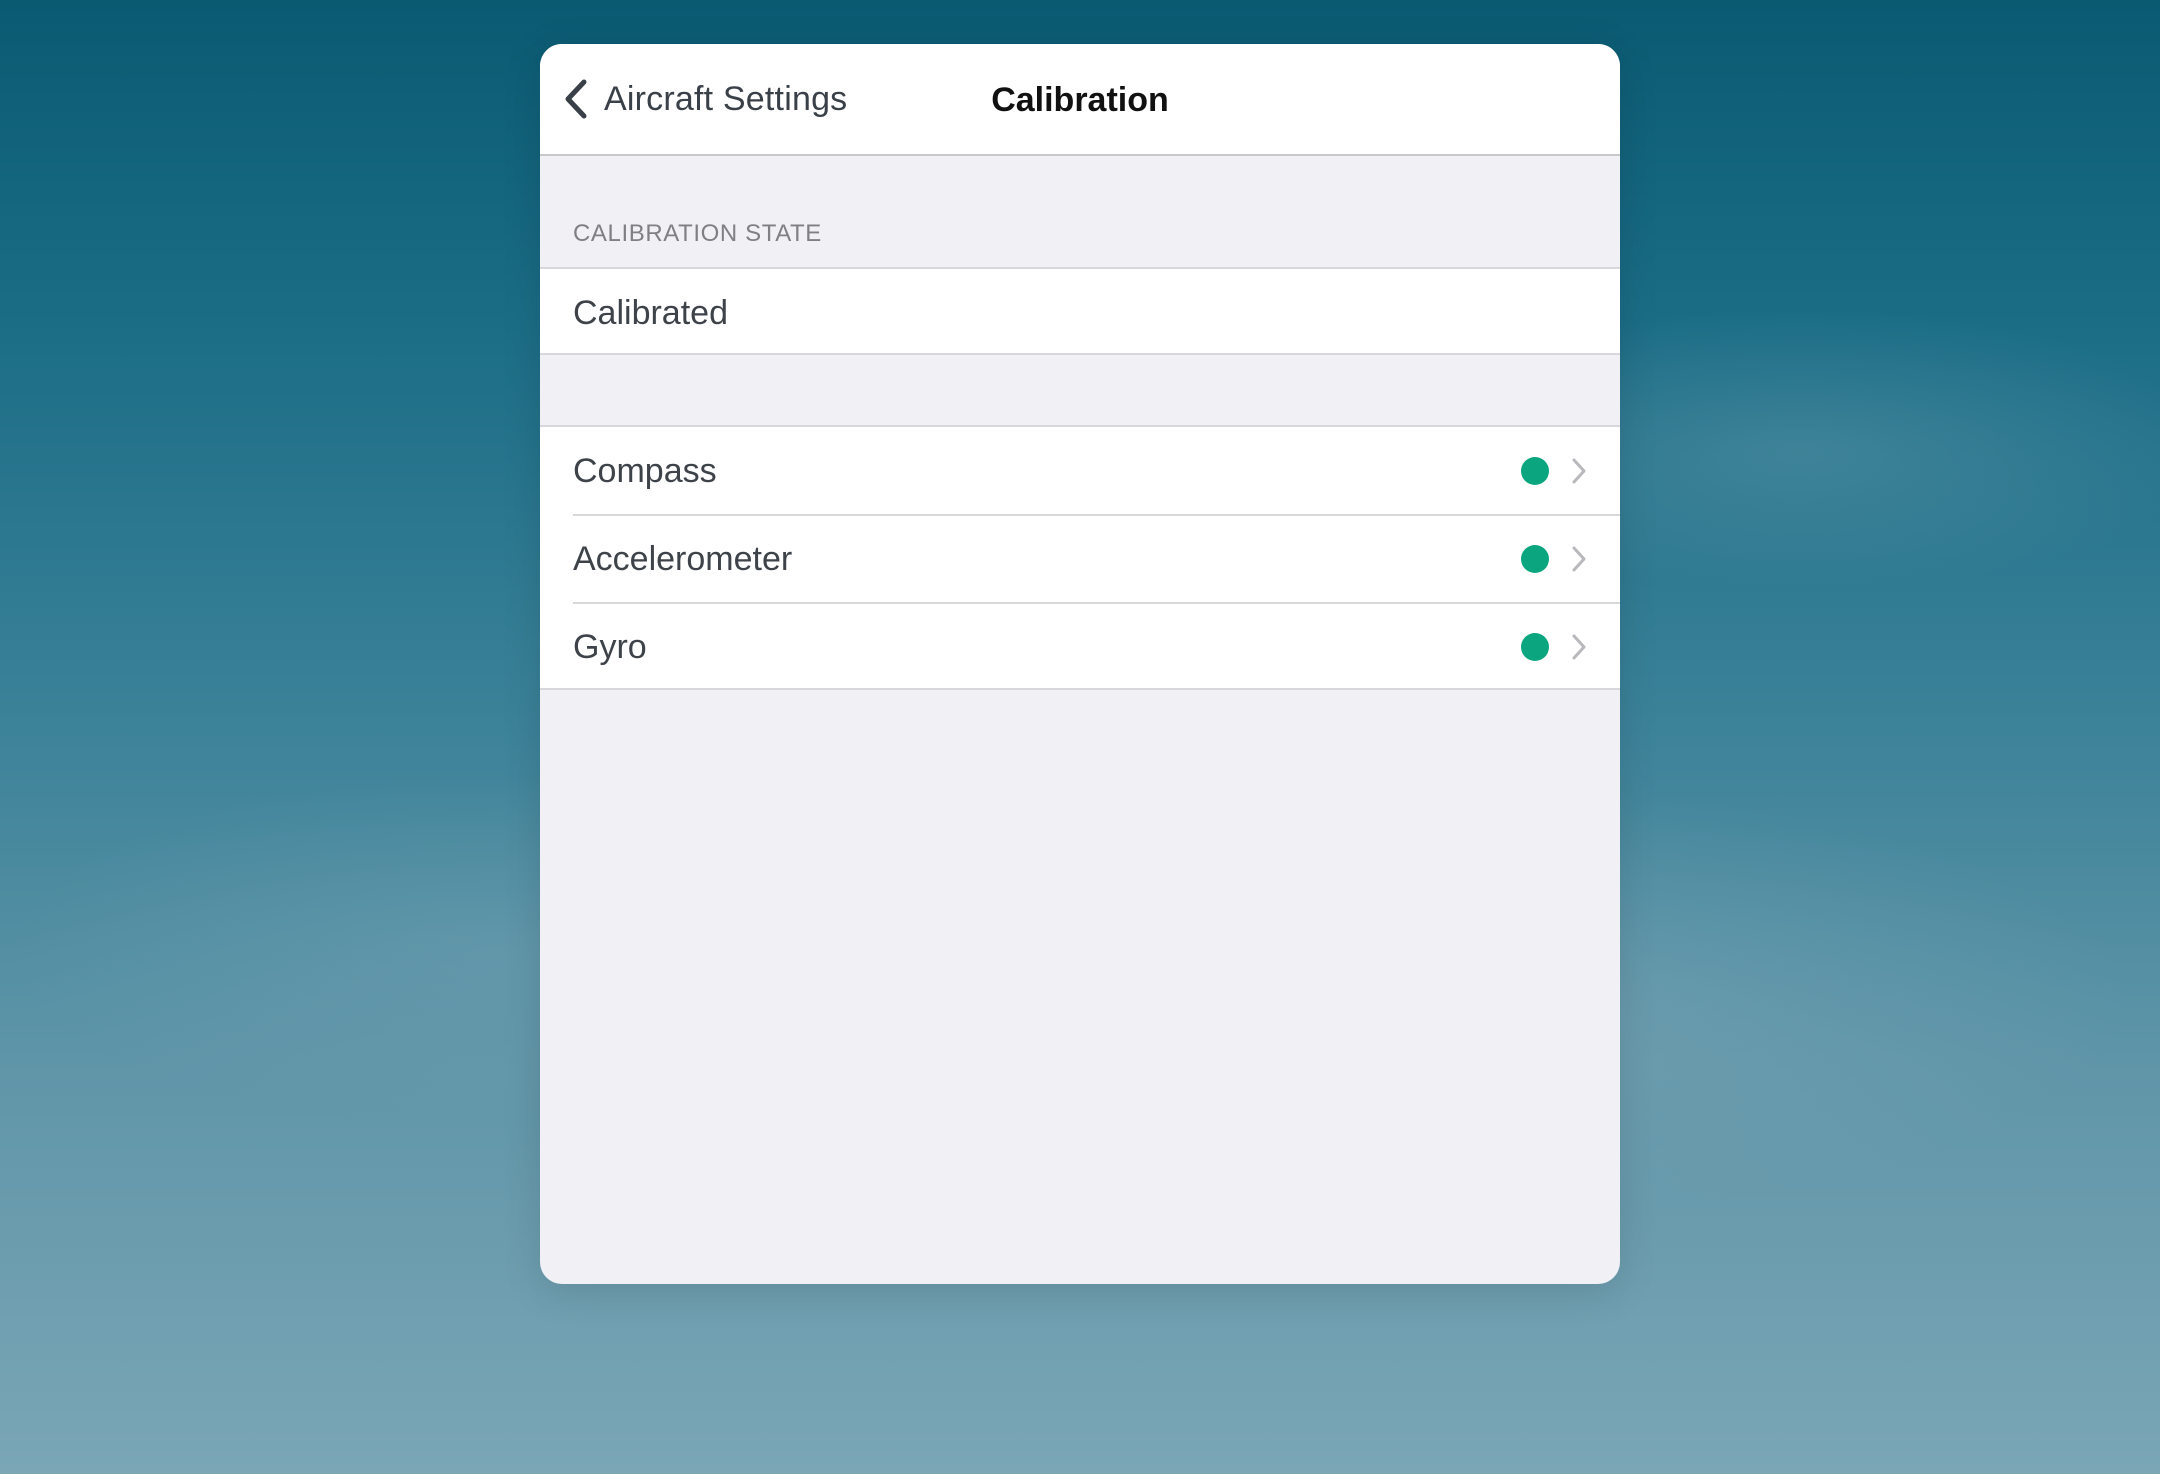 The width and height of the screenshot is (2160, 1474). Describe the element at coordinates (650, 313) in the screenshot. I see `calibration-state-value: Calibrated` at that location.